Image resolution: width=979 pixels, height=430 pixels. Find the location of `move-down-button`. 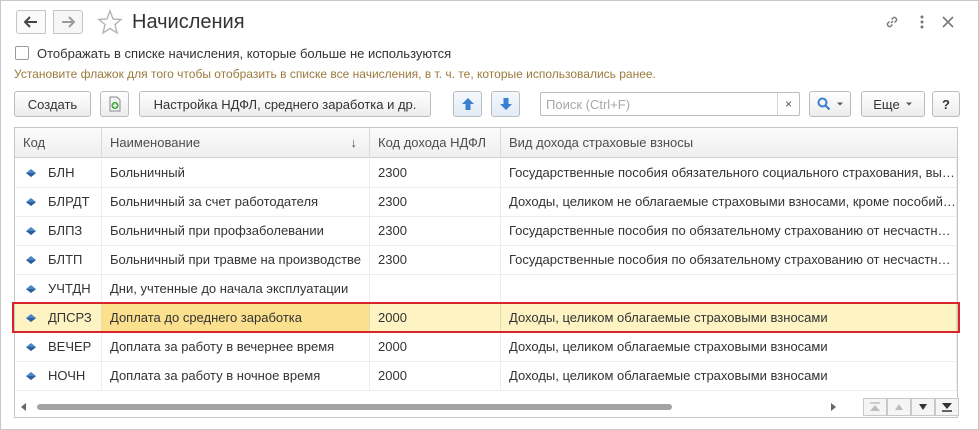

move-down-button is located at coordinates (505, 104).